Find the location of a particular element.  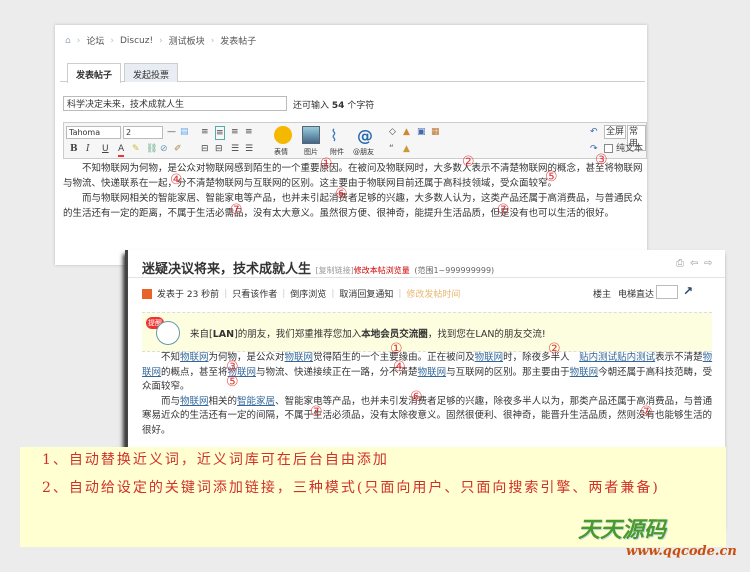

floor-jump-input is located at coordinates (667, 292).